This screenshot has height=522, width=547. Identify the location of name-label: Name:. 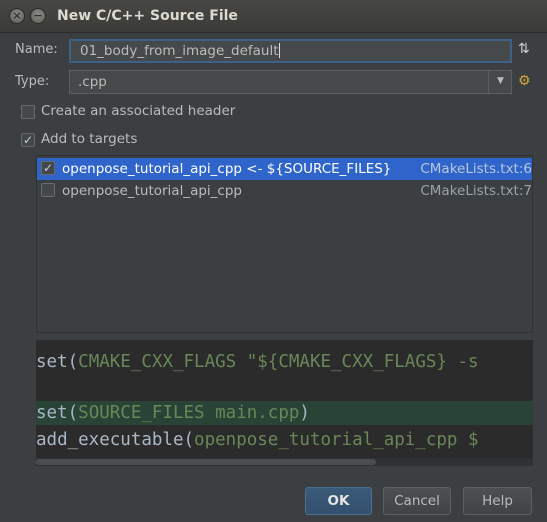
(36, 49).